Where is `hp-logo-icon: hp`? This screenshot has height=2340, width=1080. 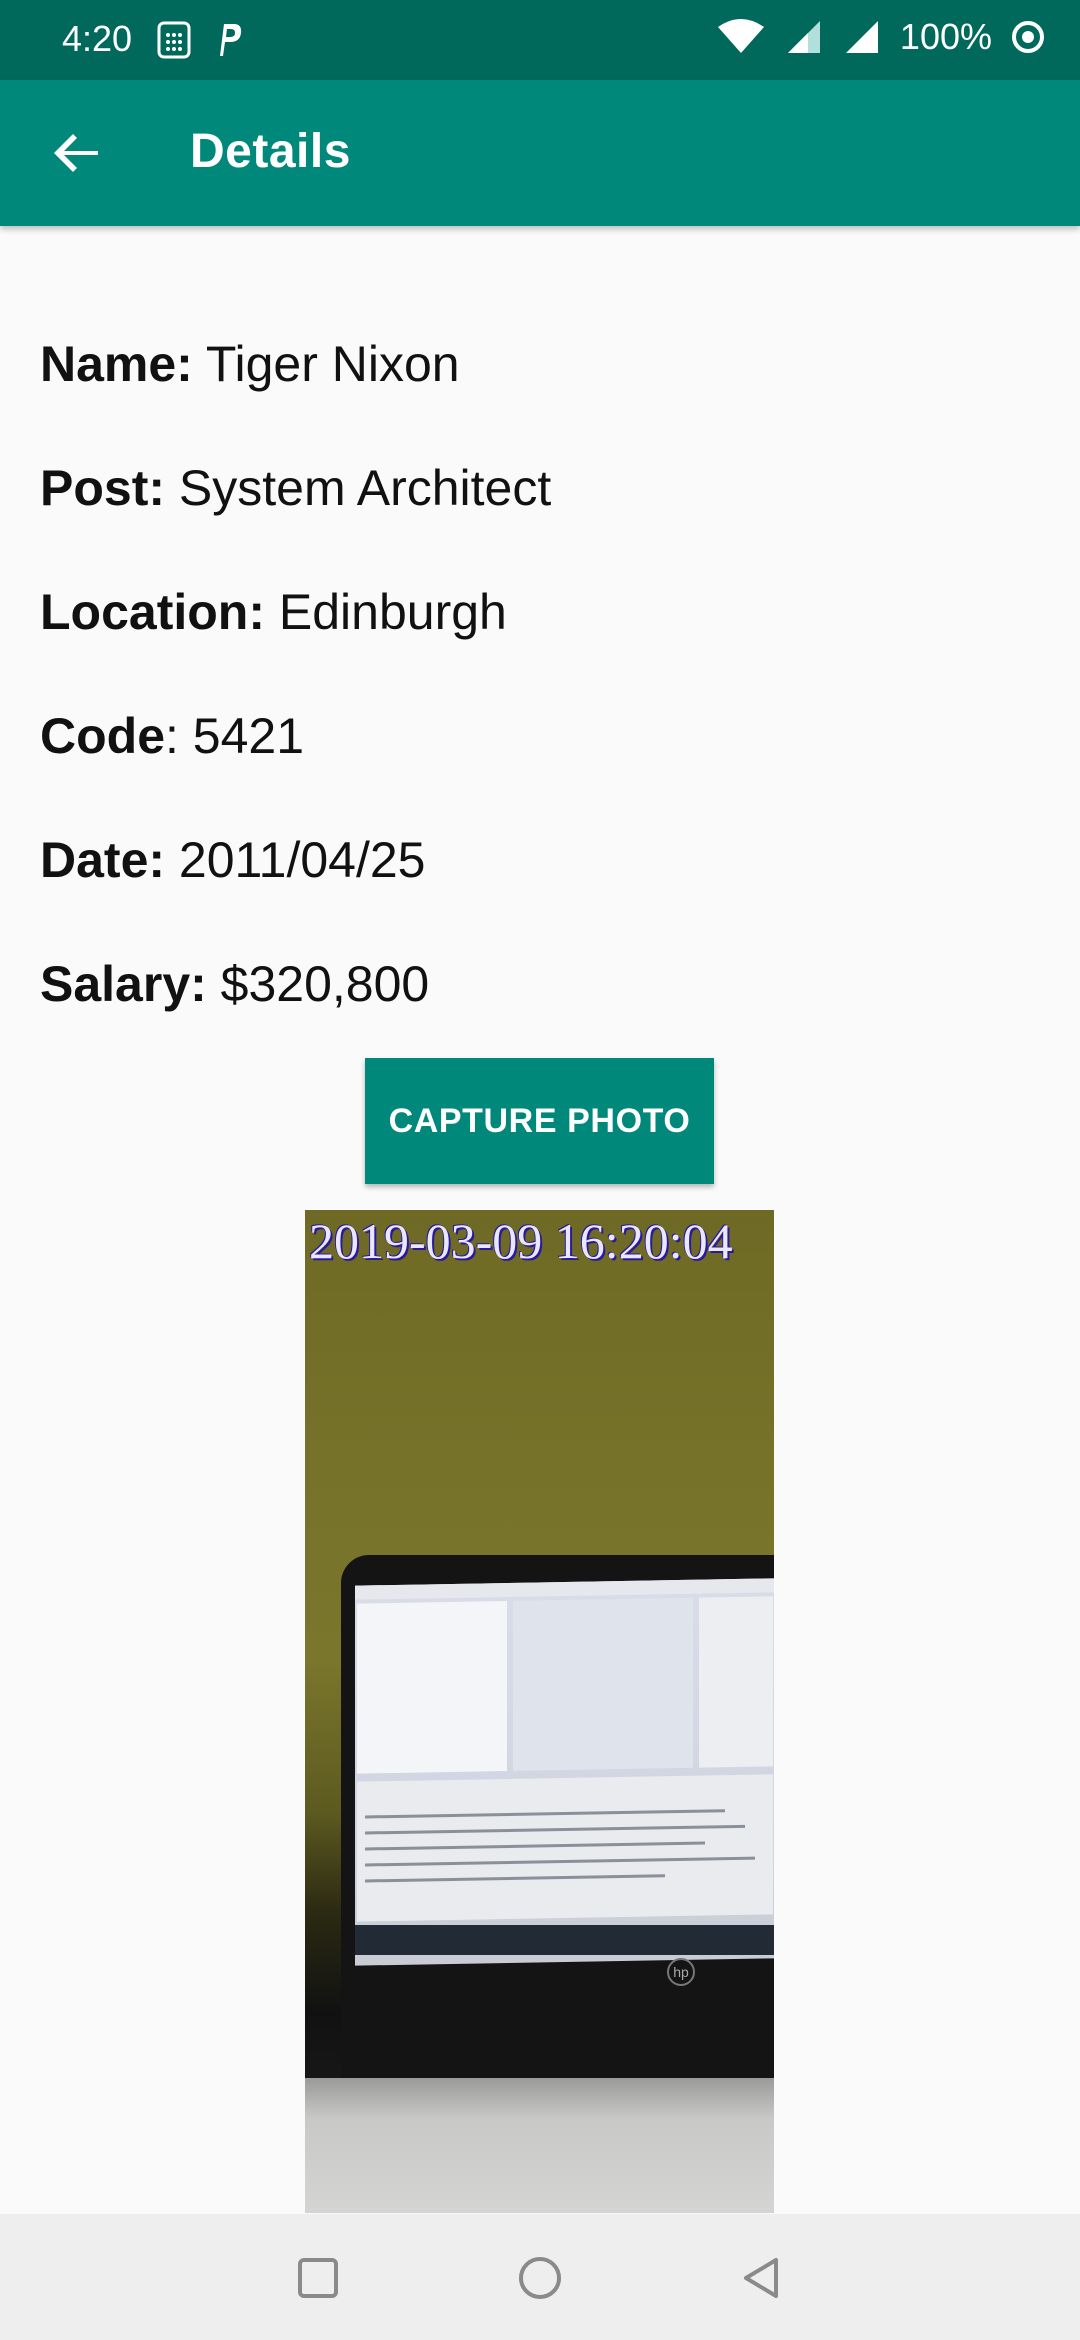 hp-logo-icon: hp is located at coordinates (681, 1972).